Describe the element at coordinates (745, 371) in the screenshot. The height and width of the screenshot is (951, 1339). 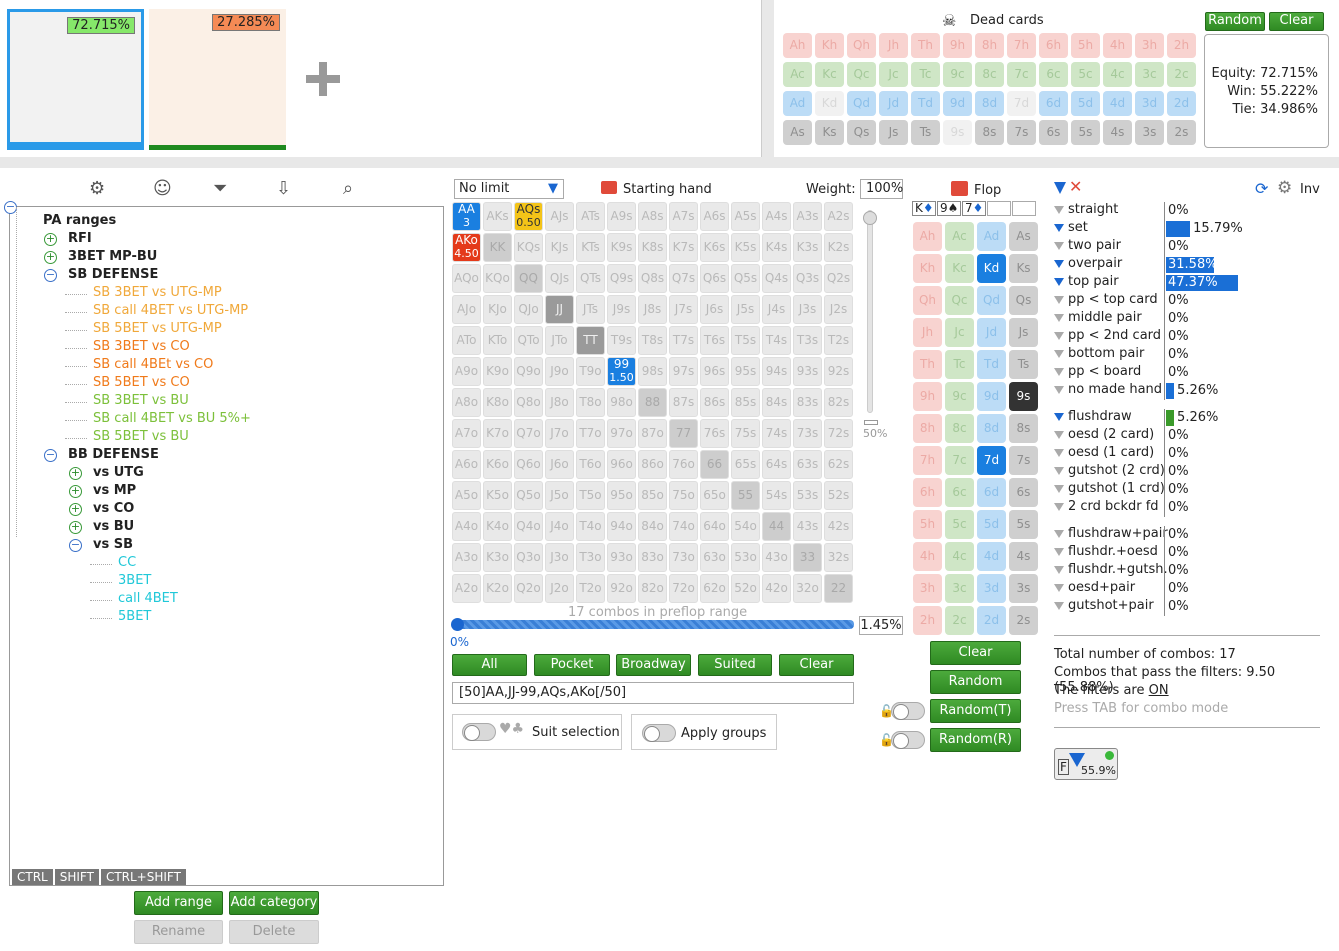
I see `hand-cell: 95s` at that location.